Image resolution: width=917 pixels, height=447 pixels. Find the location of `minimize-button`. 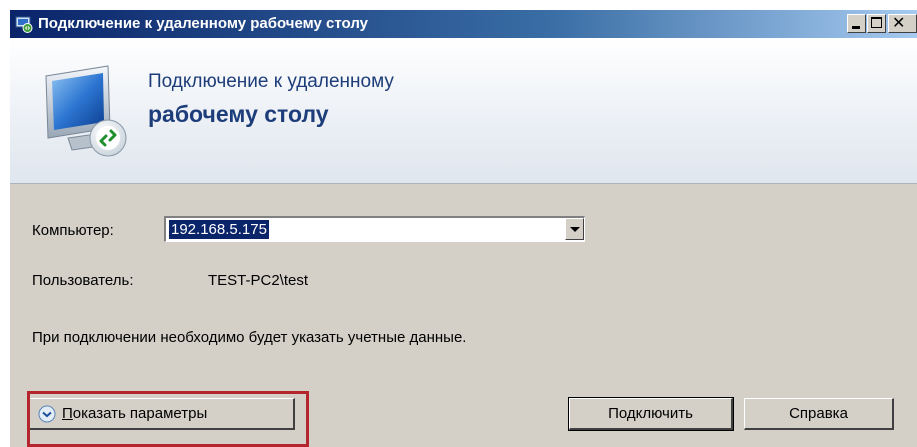

minimize-button is located at coordinates (856, 23).